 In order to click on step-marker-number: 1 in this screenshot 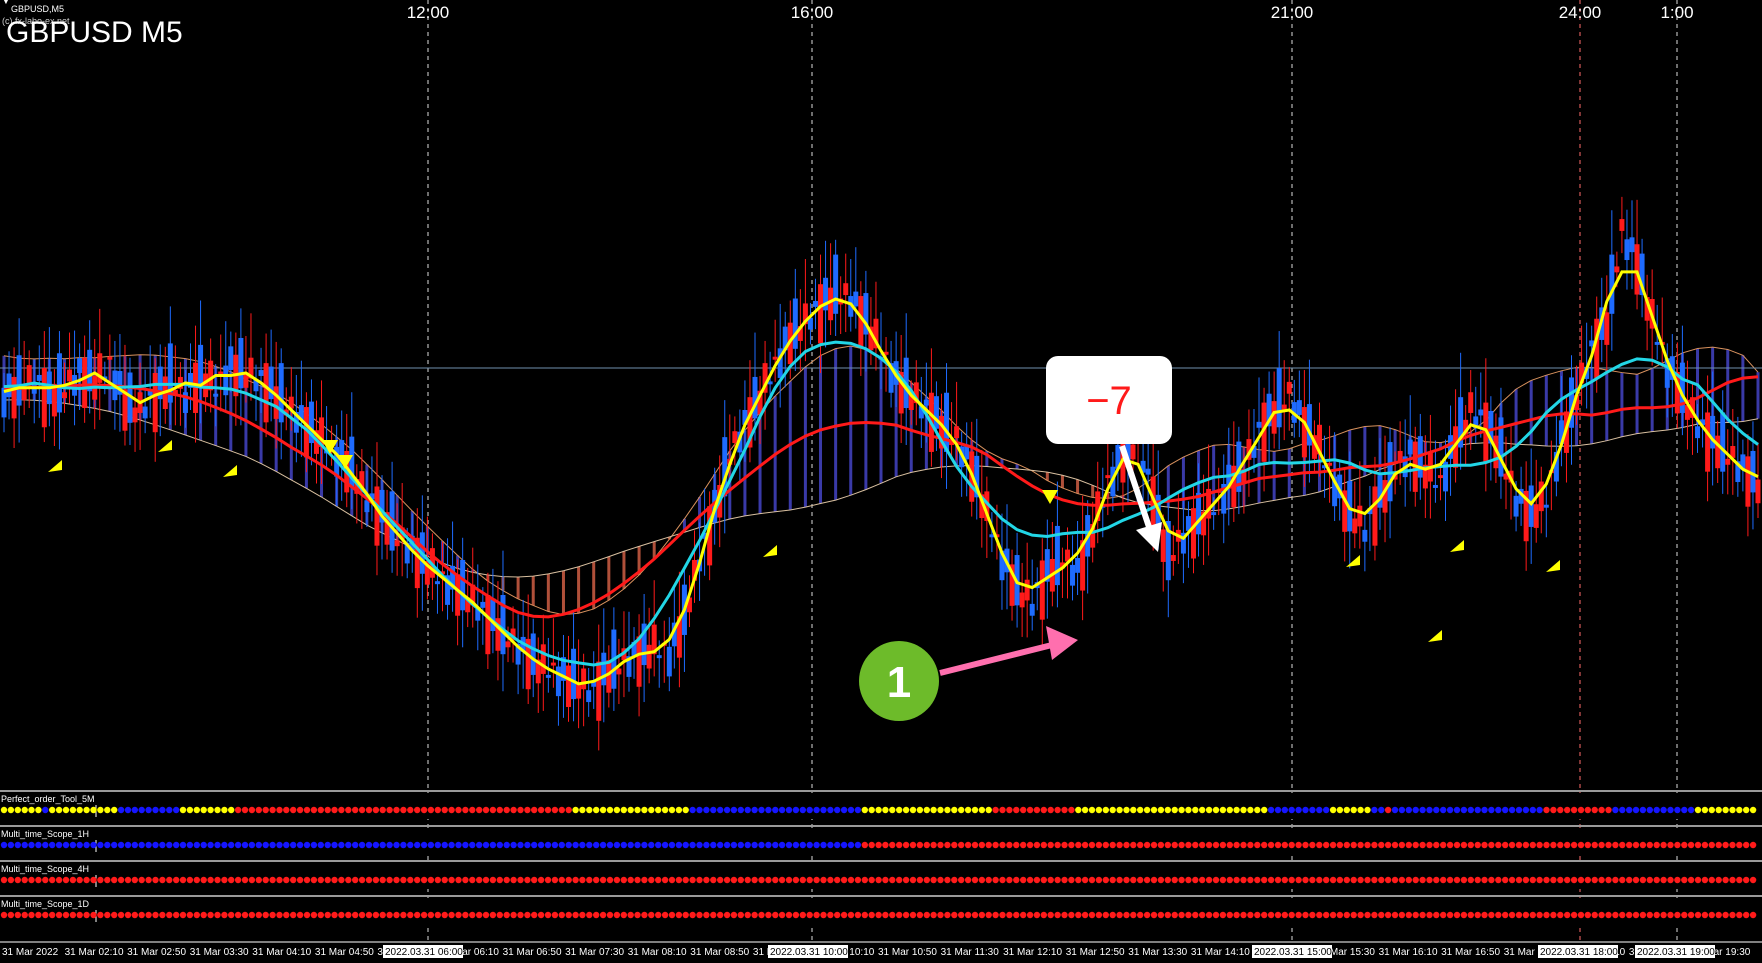, I will do `click(899, 682)`.